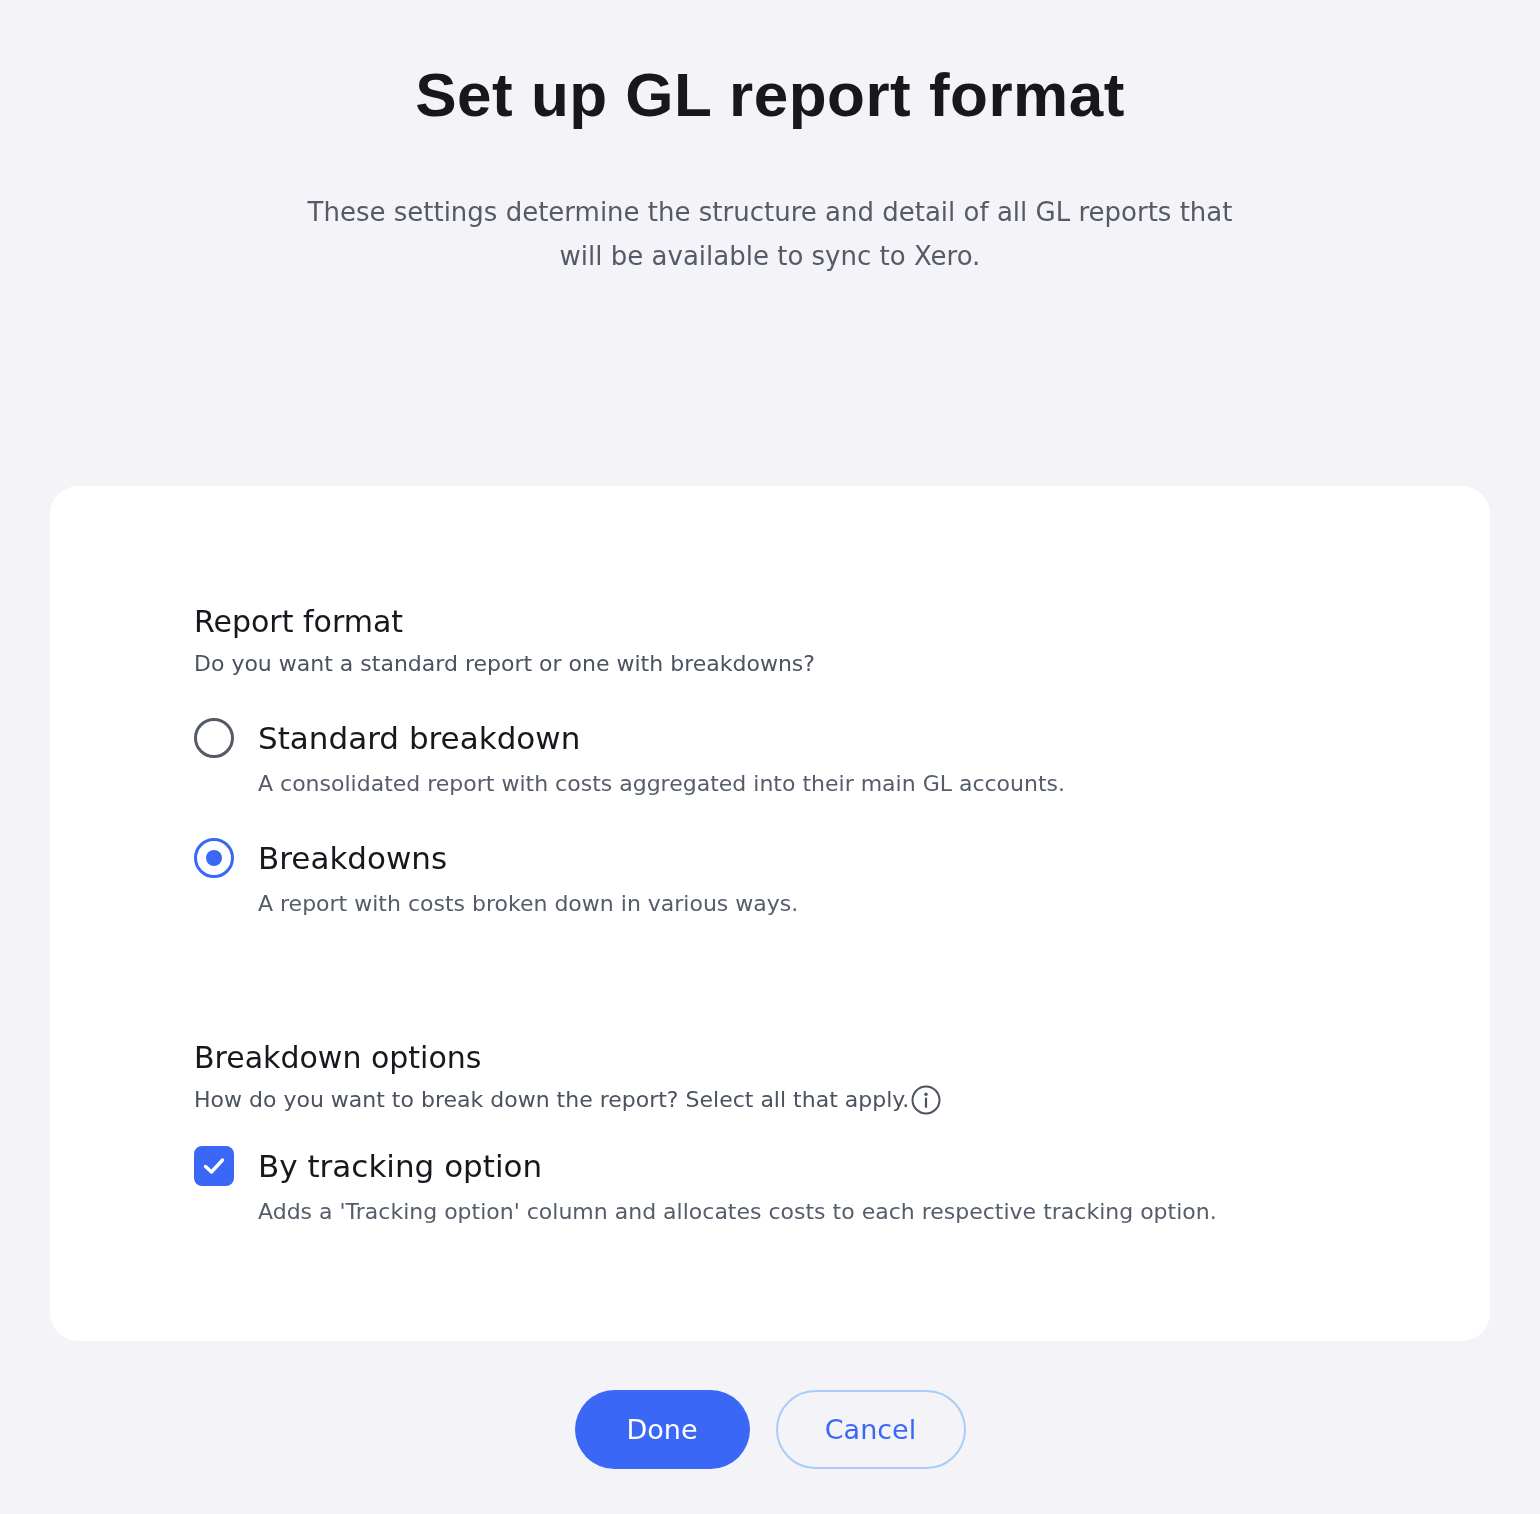  I want to click on checkbox, so click(214, 1166).